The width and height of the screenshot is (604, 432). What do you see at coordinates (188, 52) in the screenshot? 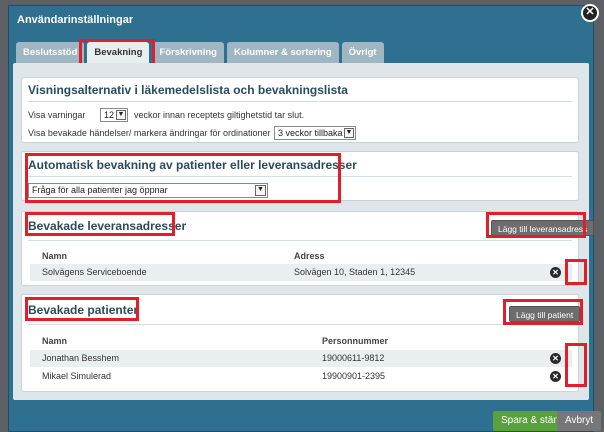
I see `tab-forskrivning: Förskrivning` at bounding box center [188, 52].